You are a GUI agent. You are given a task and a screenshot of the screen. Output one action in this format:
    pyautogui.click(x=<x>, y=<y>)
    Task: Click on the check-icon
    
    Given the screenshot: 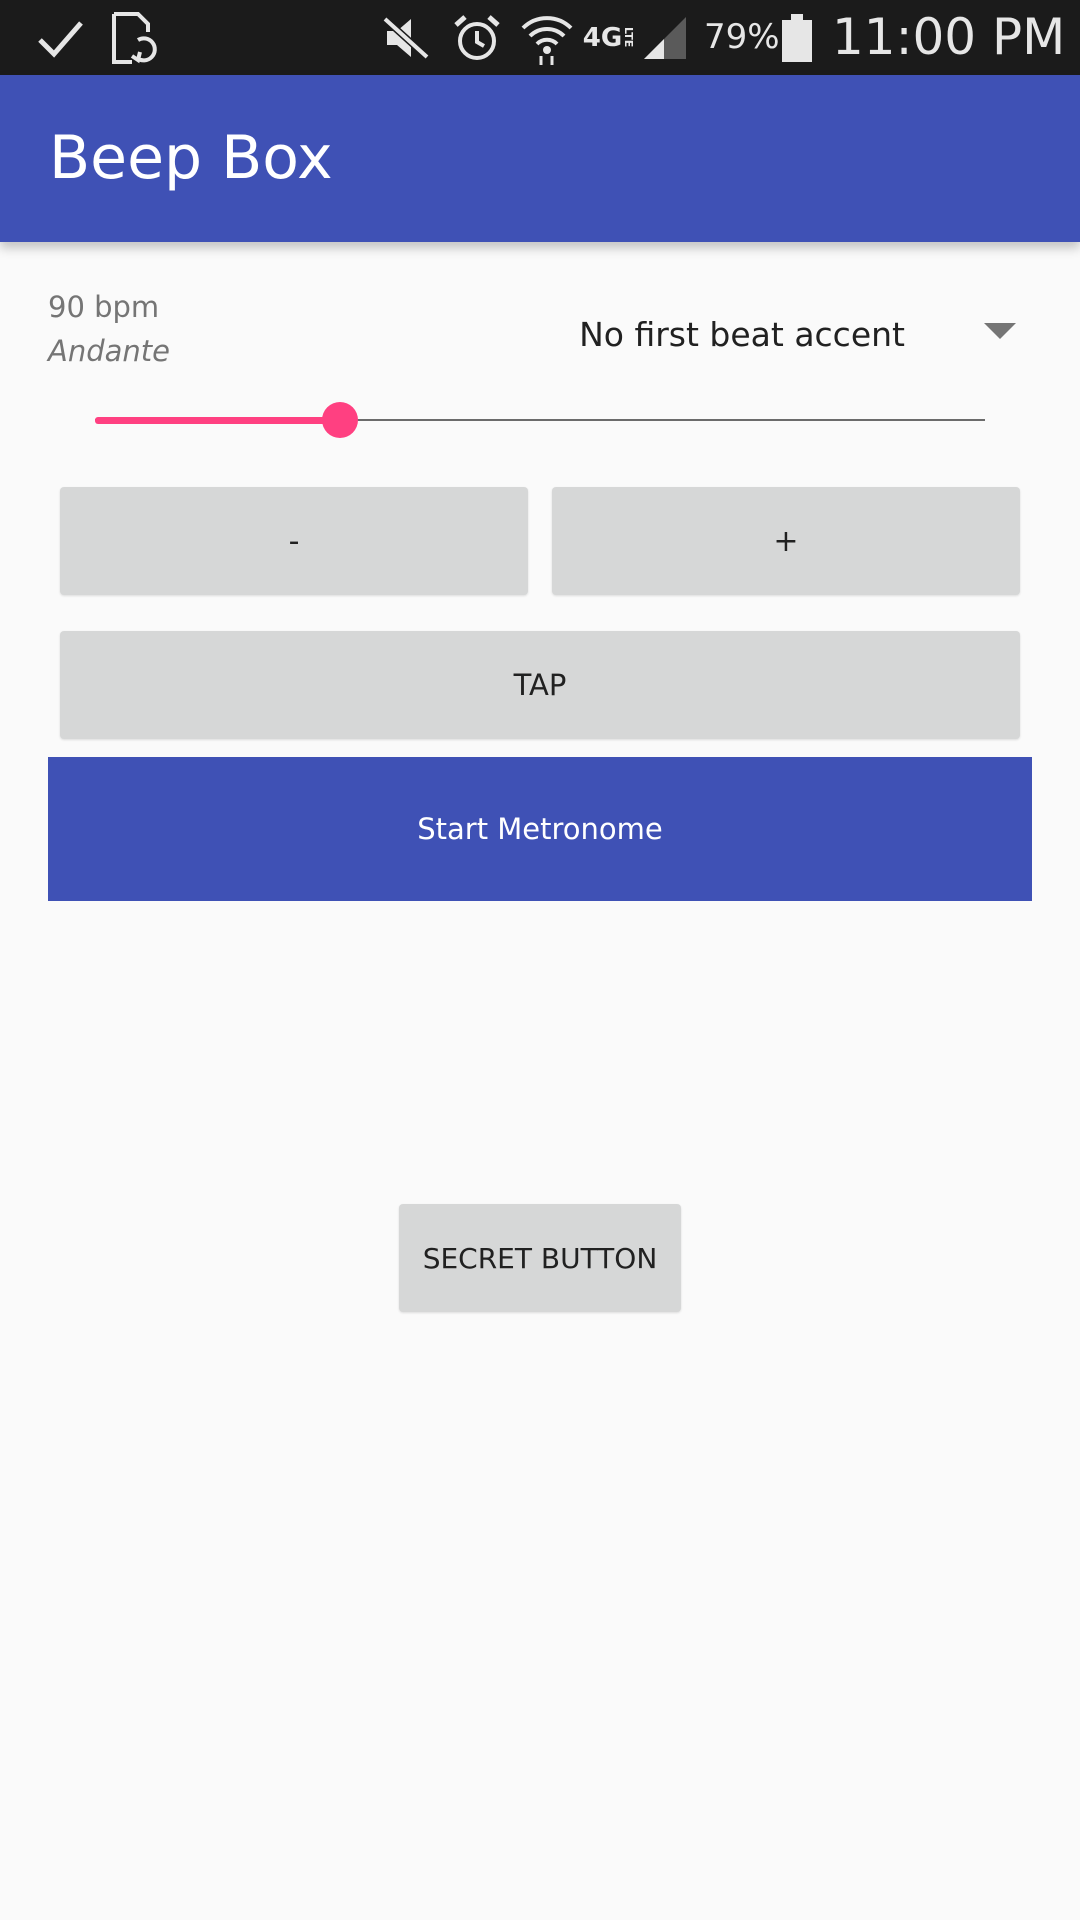 What is the action you would take?
    pyautogui.click(x=60, y=37)
    